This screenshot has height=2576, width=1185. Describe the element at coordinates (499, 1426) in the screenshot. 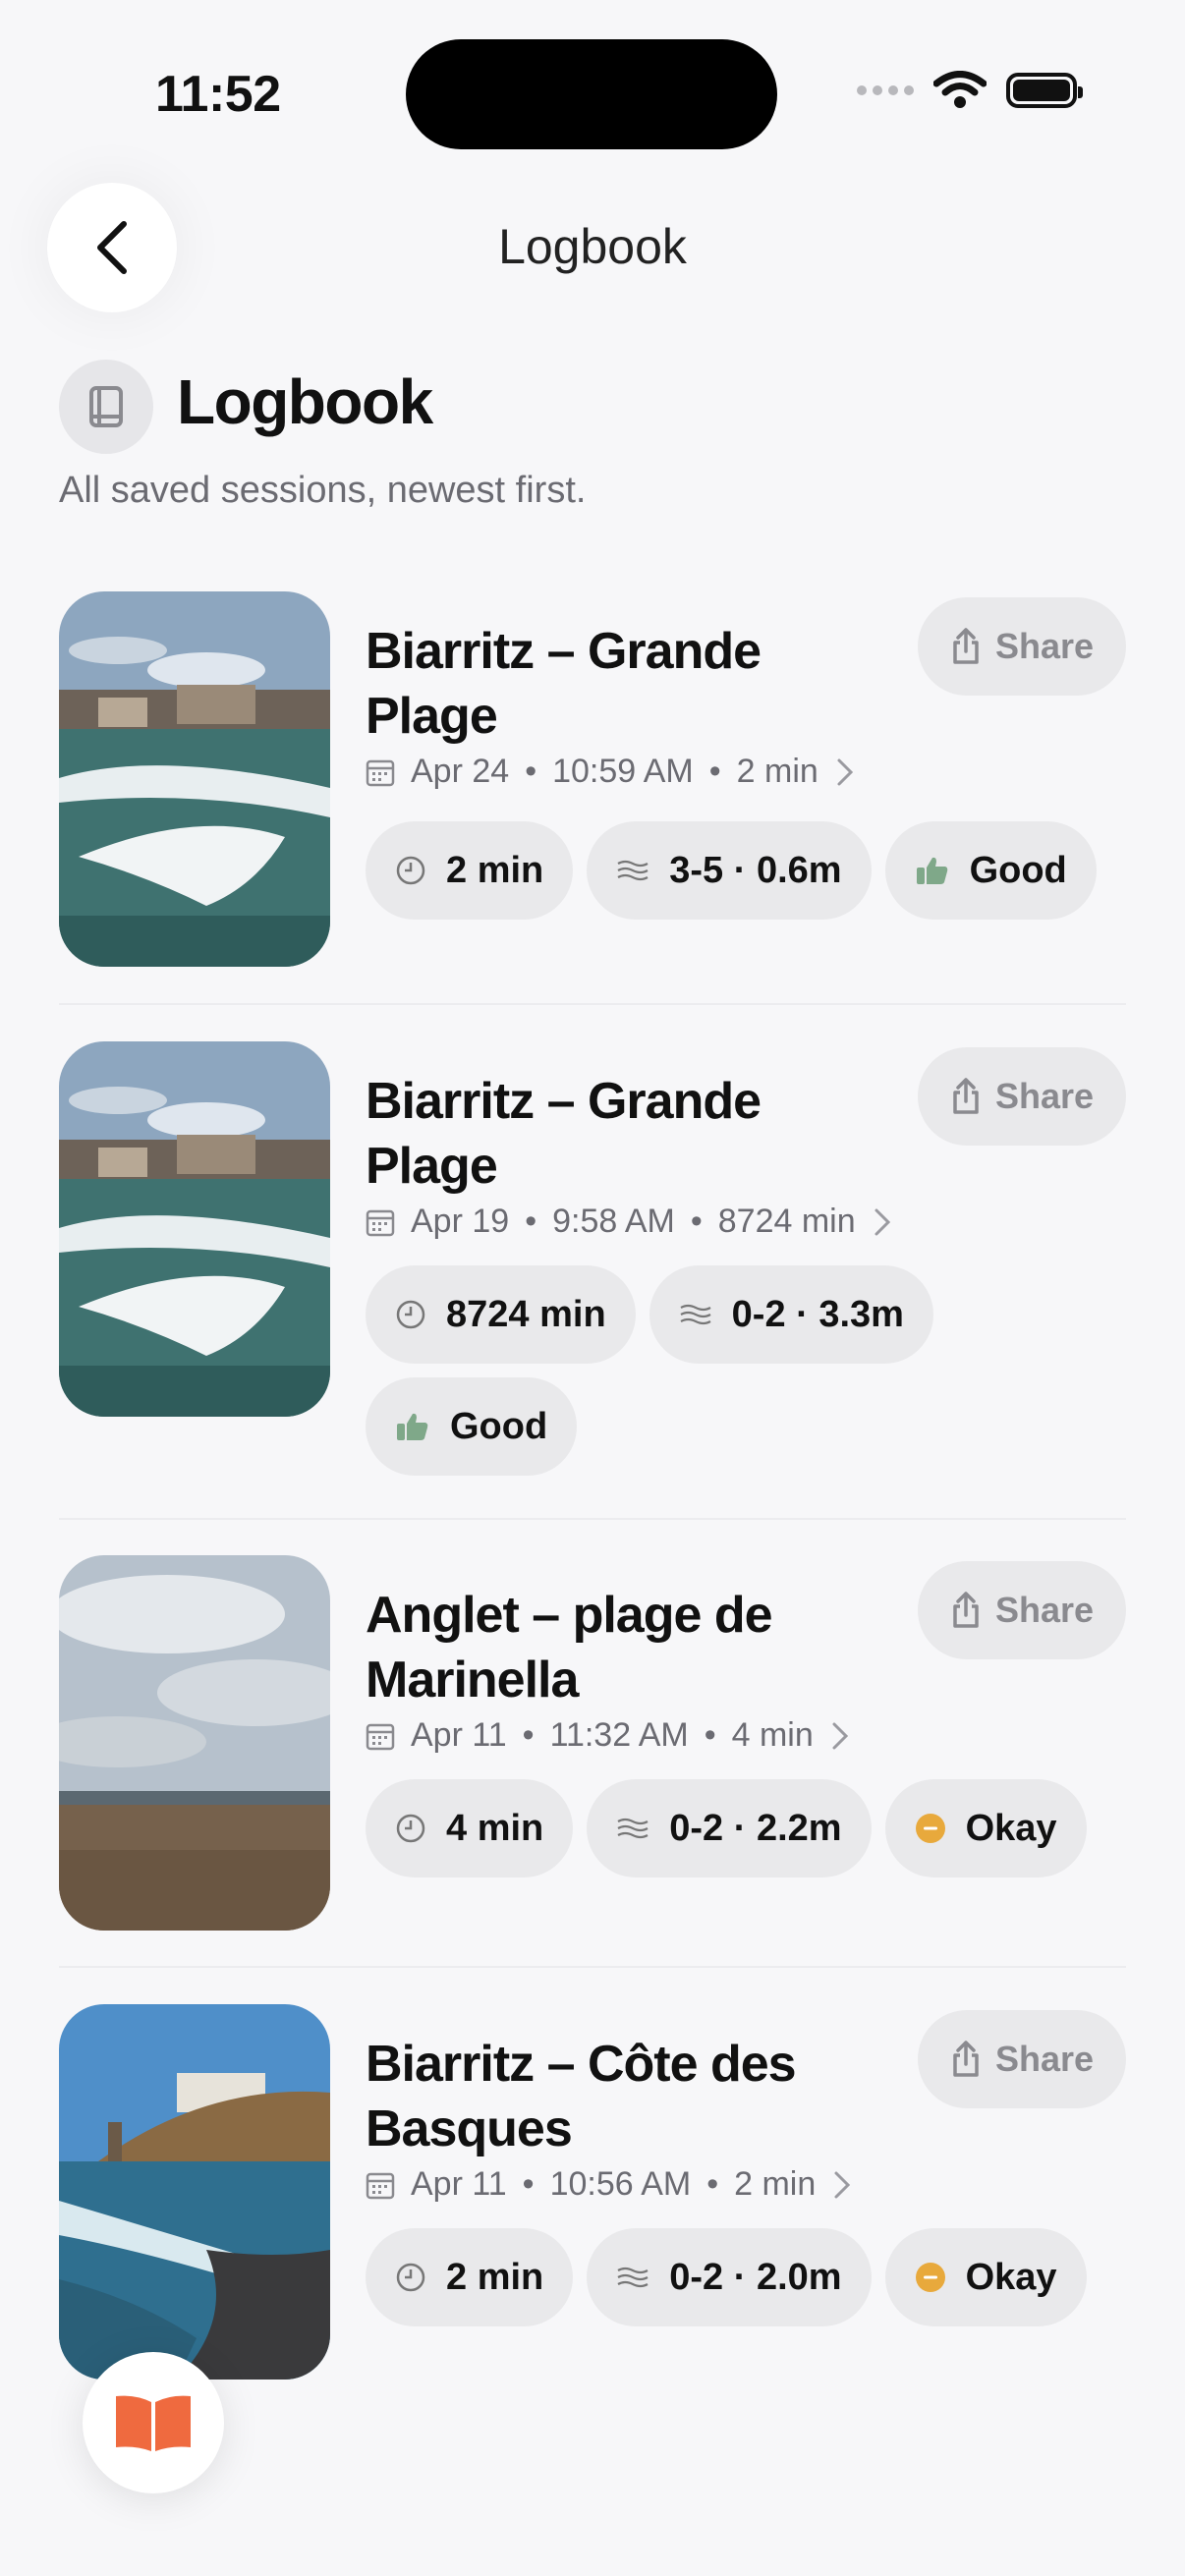

I see `rating-value: Good` at that location.